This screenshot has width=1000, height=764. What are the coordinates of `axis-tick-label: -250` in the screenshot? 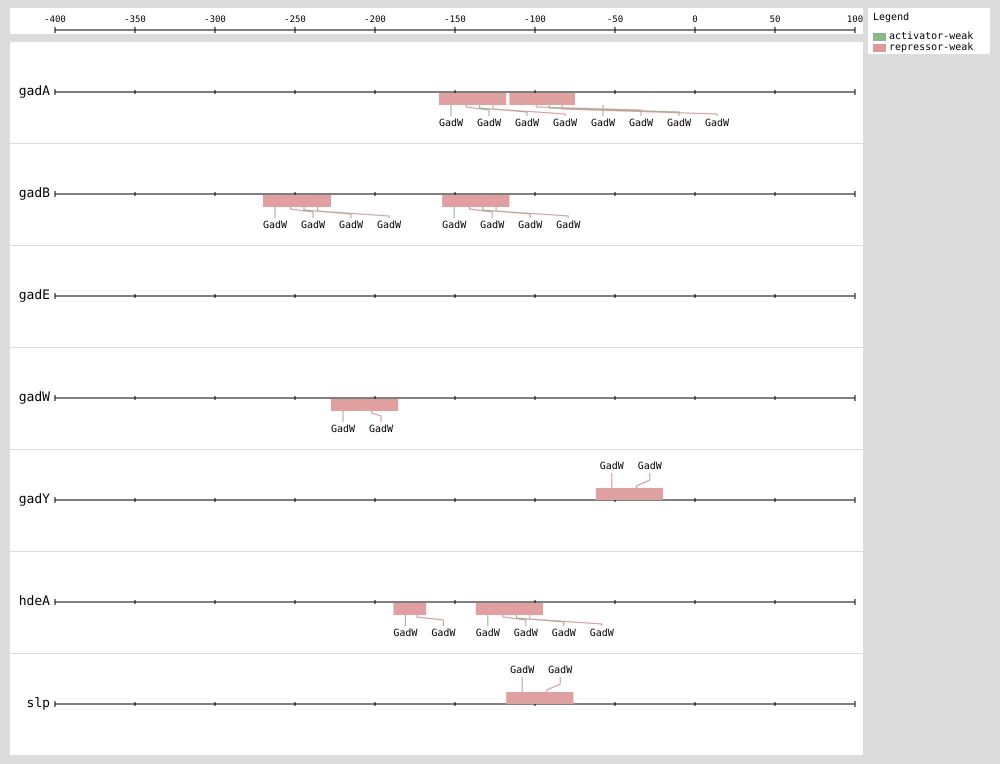 It's located at (295, 20).